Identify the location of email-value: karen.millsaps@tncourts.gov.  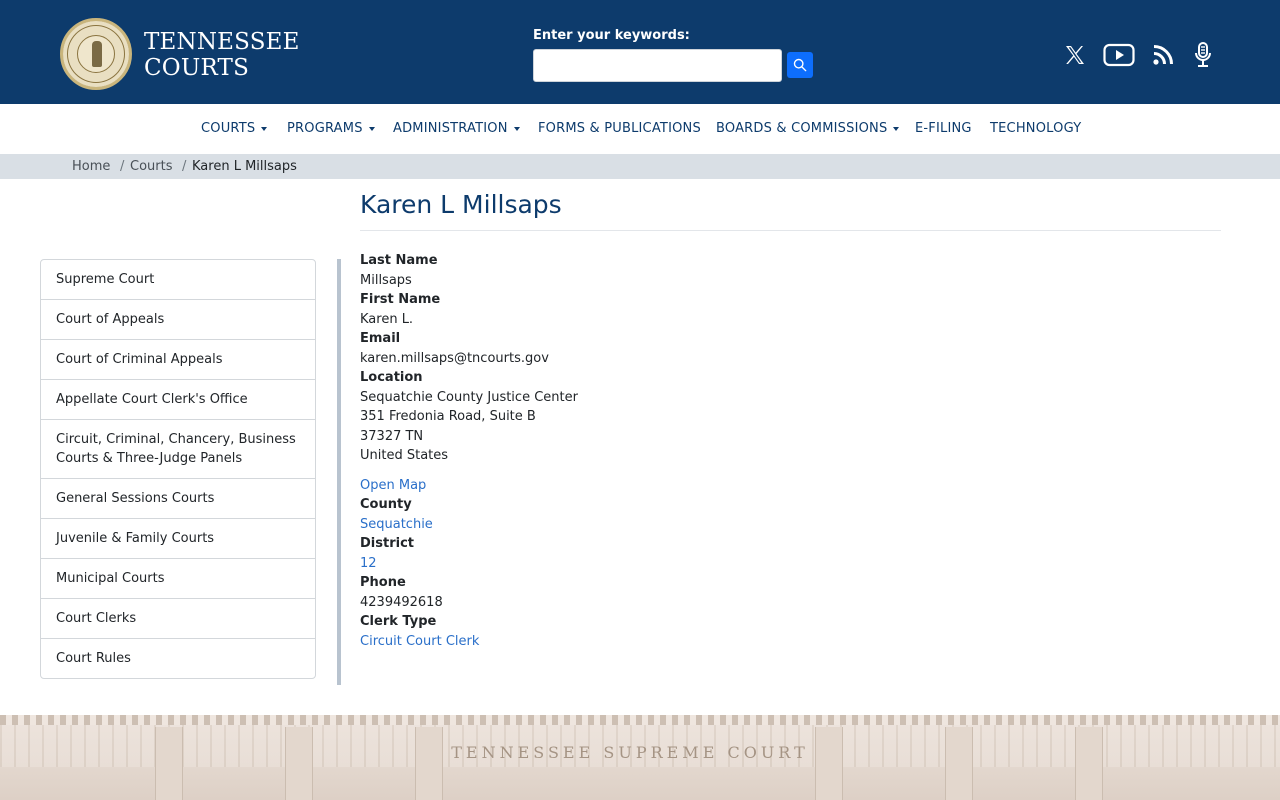
(454, 358).